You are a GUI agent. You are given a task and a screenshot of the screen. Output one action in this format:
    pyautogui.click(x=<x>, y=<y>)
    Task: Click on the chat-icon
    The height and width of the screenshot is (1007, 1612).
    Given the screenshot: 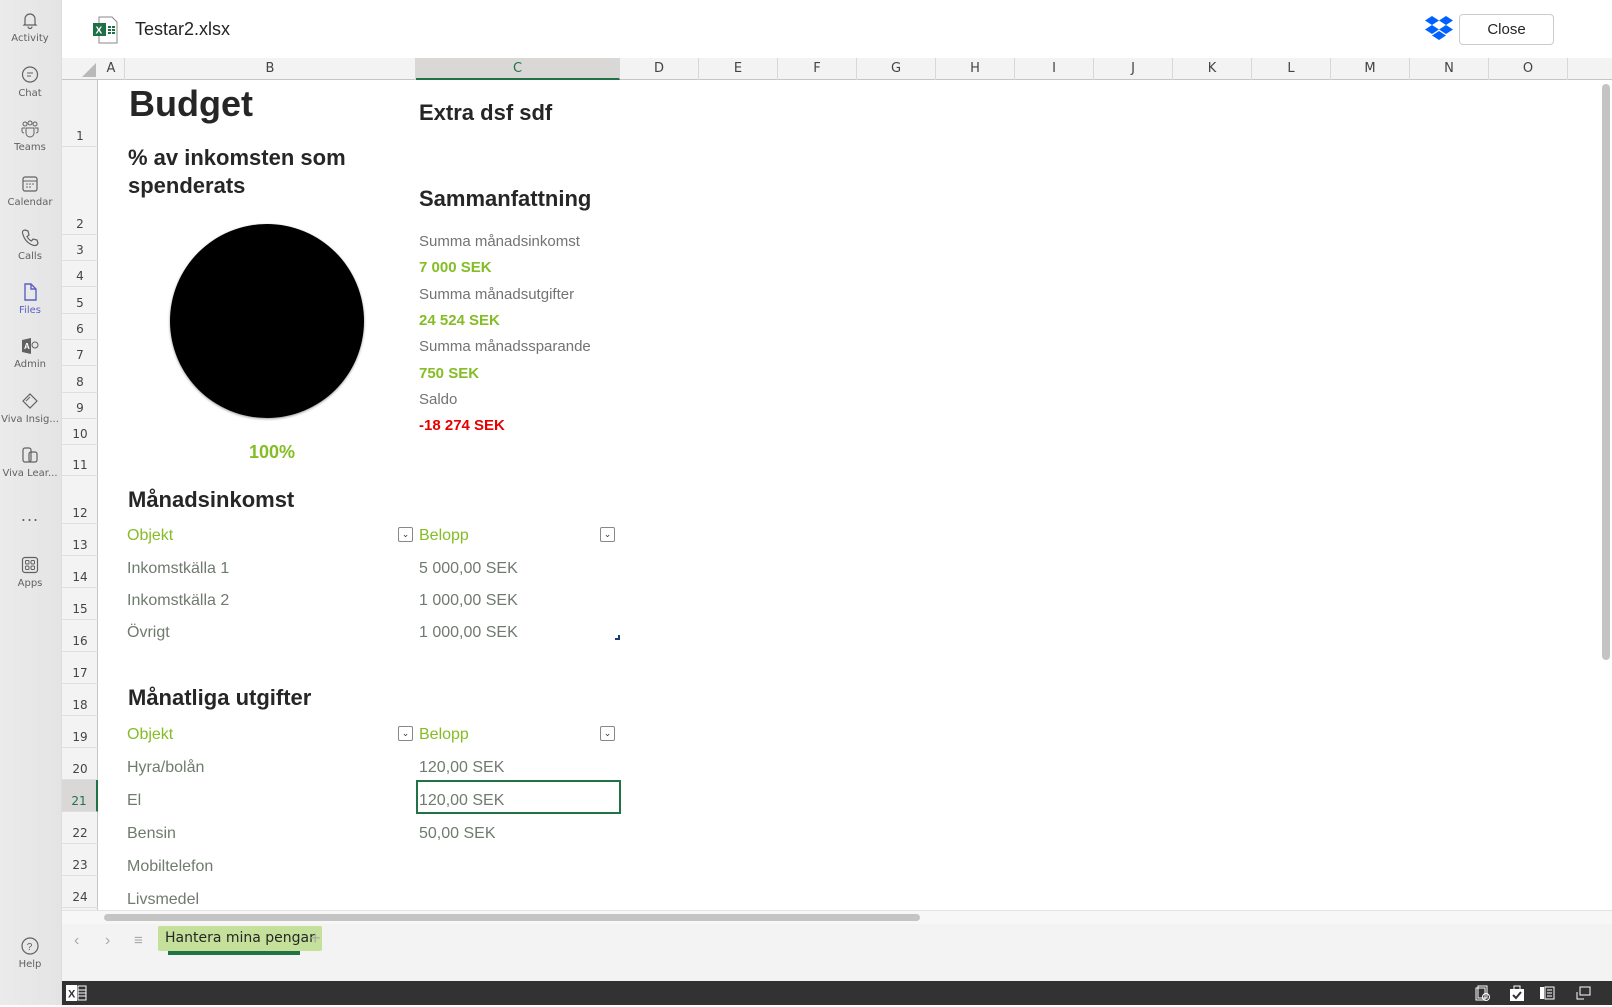 What is the action you would take?
    pyautogui.click(x=30, y=74)
    